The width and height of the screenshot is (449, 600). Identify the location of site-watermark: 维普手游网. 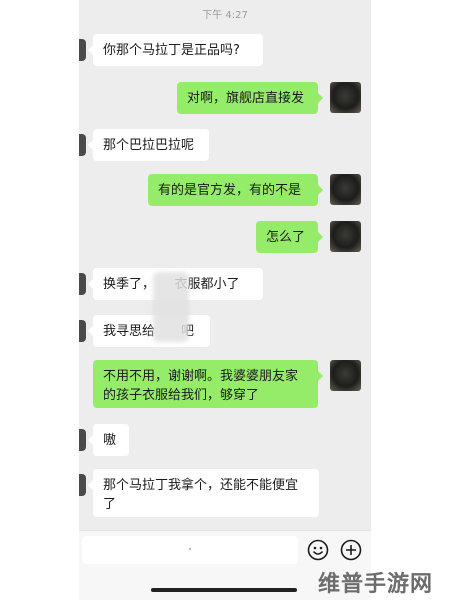
(376, 584).